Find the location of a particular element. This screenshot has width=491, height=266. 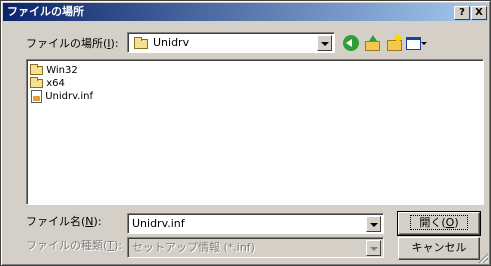

help-icon: ? is located at coordinates (462, 12).